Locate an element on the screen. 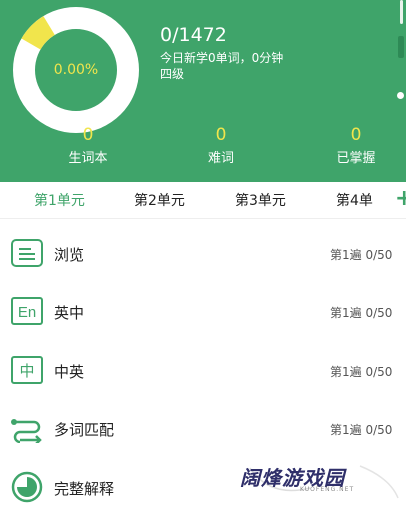  match-icon is located at coordinates (26, 431).